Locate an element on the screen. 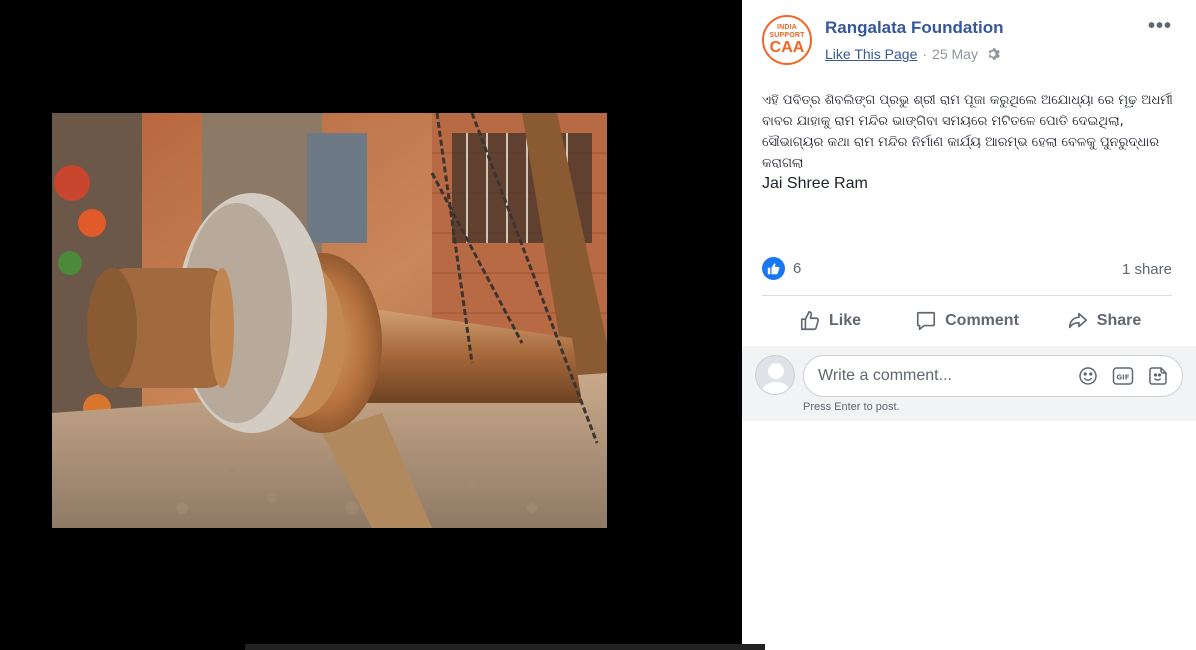 Image resolution: width=1196 pixels, height=650 pixels. reactions-summary: 6 is located at coordinates (781, 268).